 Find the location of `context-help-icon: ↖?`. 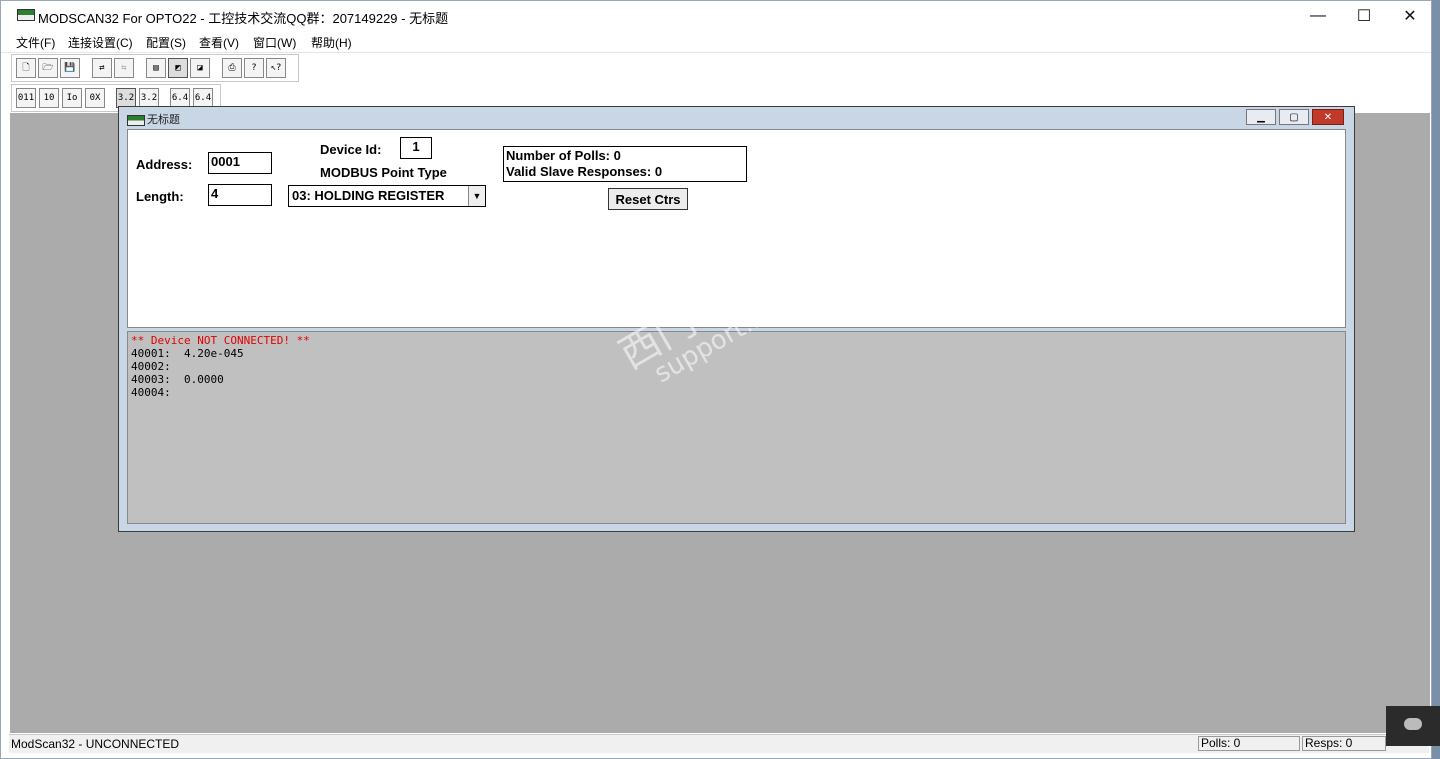

context-help-icon: ↖? is located at coordinates (276, 68).